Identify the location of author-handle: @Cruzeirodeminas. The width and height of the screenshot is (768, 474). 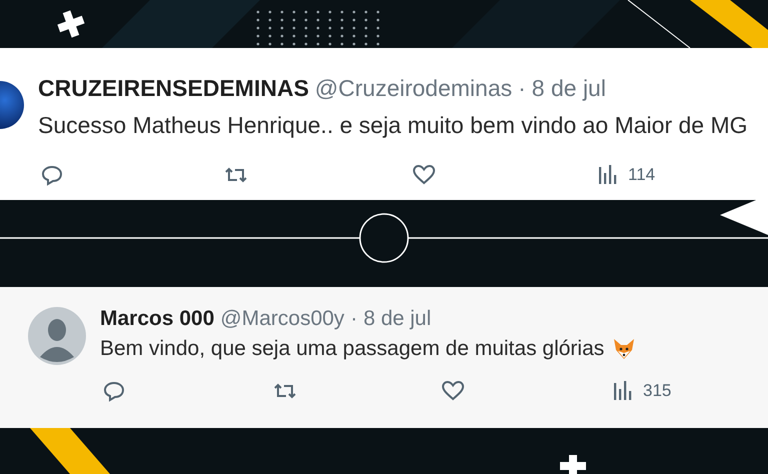
(413, 88).